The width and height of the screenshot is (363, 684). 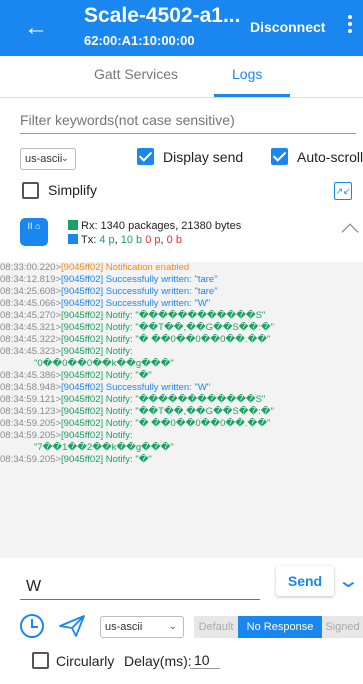 I want to click on log-time: 08:34:59.123>, so click(x=31, y=411).